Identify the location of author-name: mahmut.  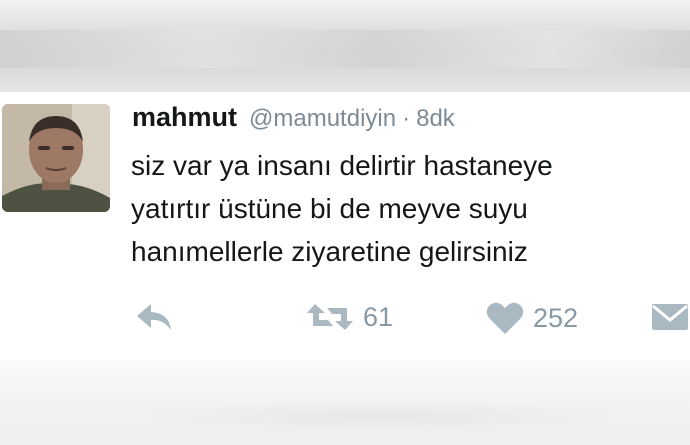
(184, 117).